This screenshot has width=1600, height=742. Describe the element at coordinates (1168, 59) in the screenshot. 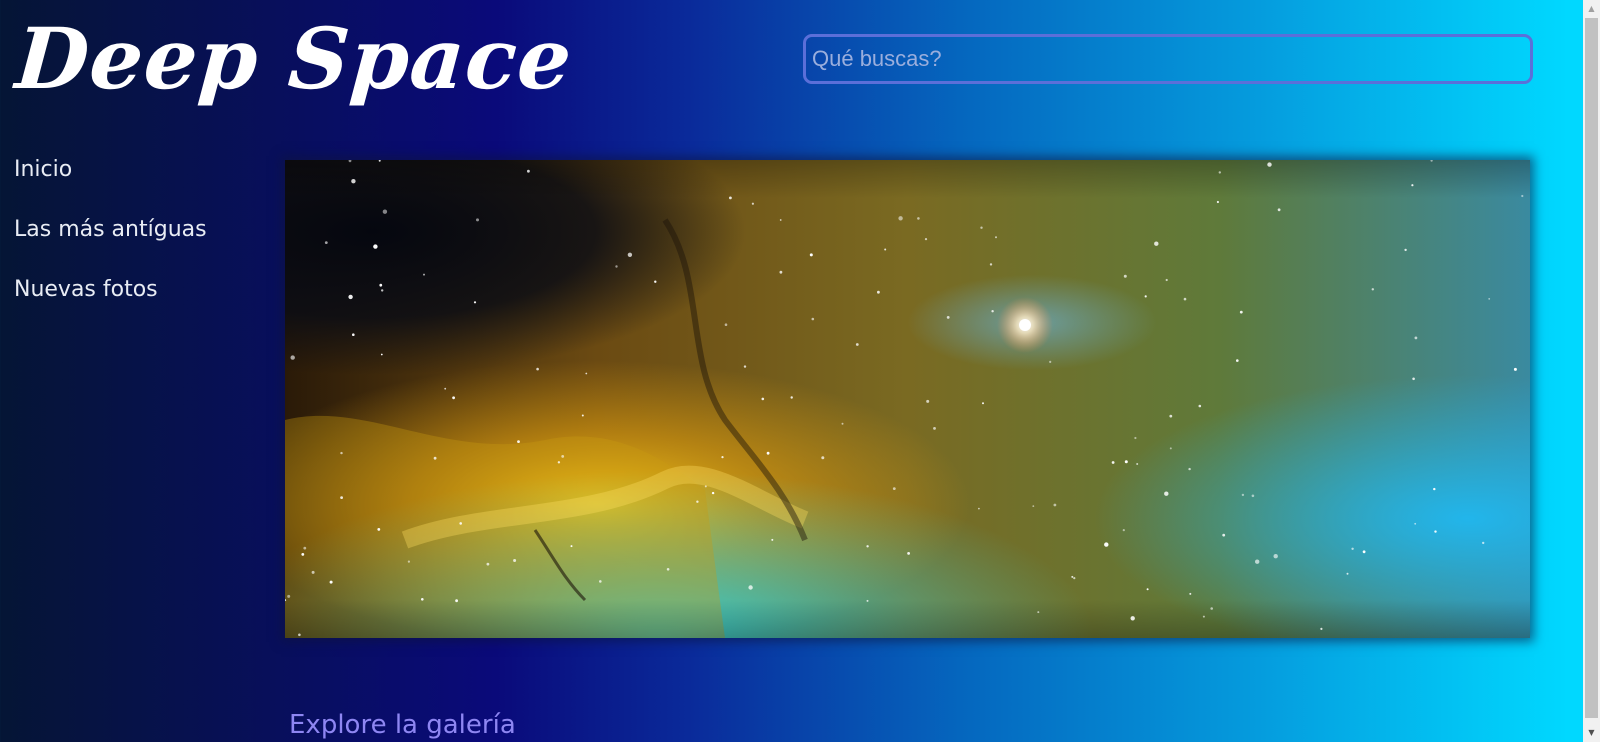

I see `search-input` at that location.